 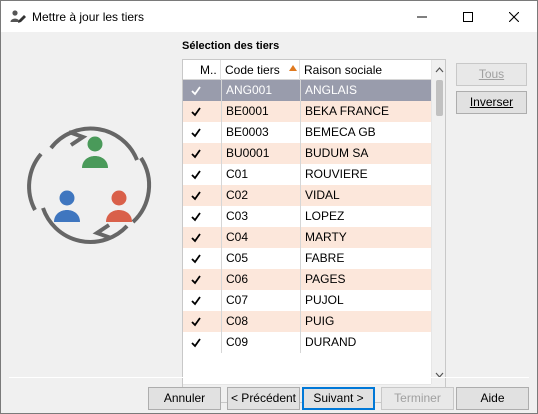 I want to click on vertical-scrollbar, so click(x=438, y=231).